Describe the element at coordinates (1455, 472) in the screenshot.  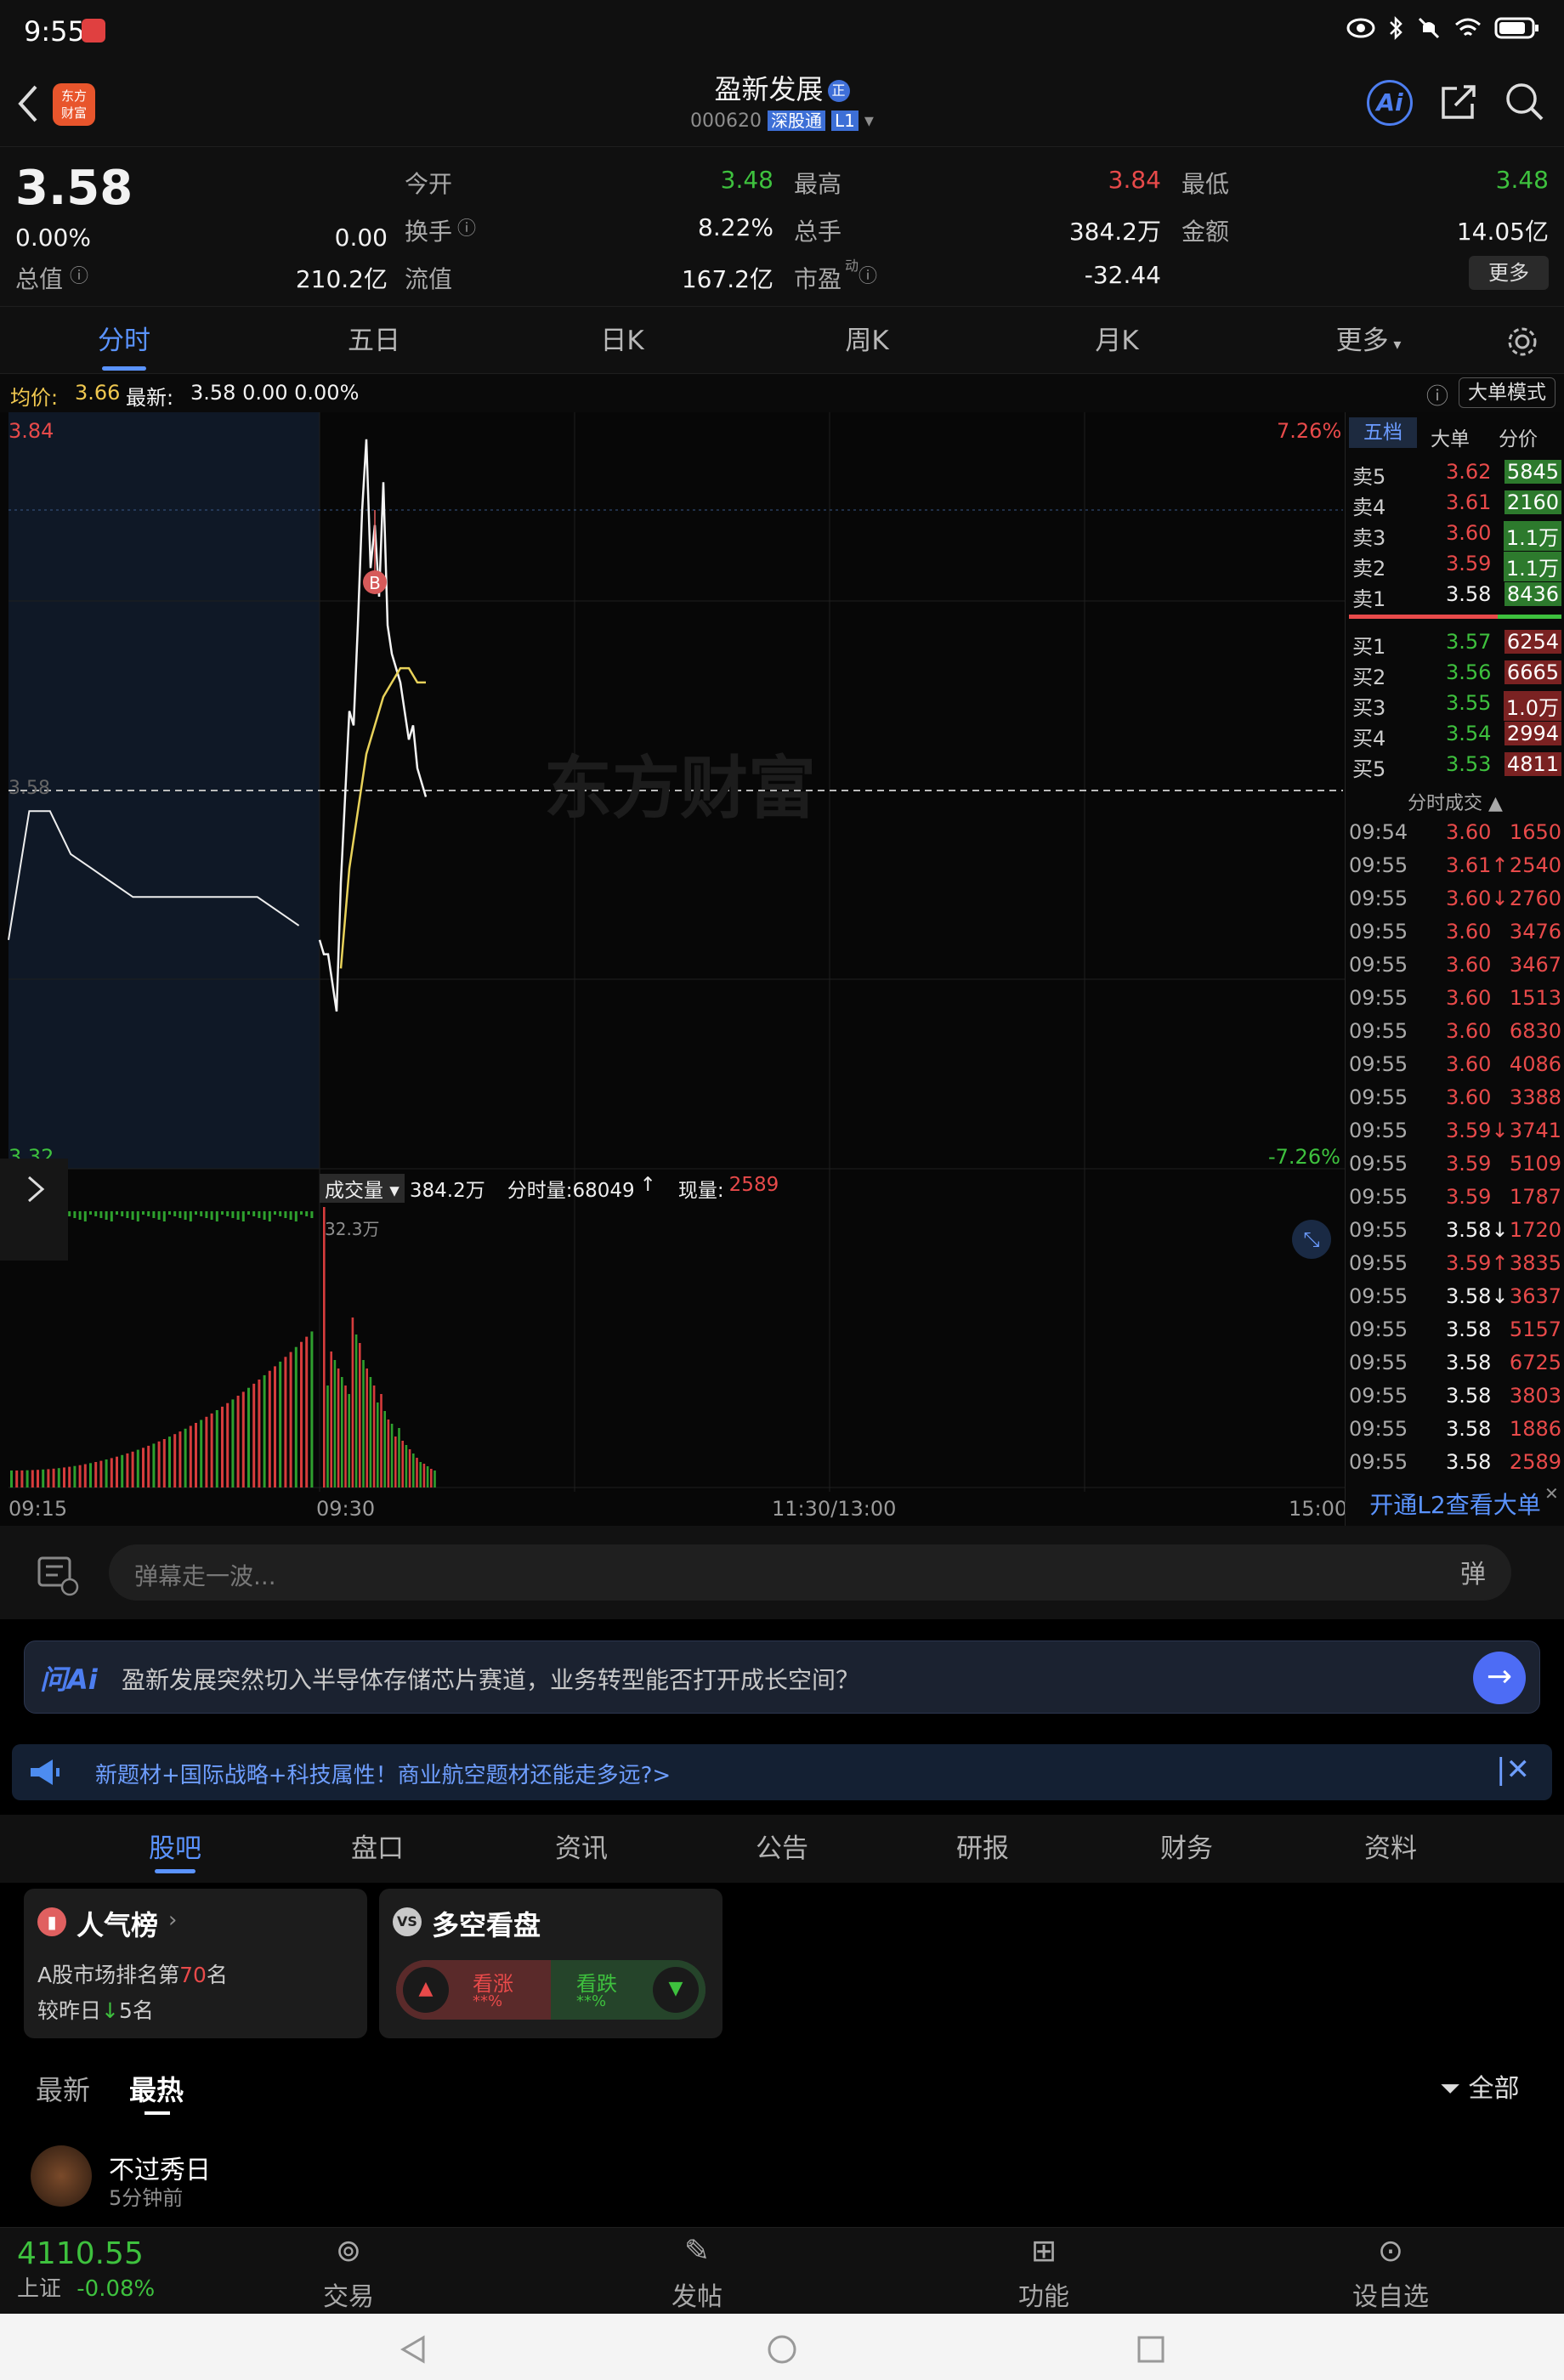
I see `ask-row: 卖5 3.62 5845` at that location.